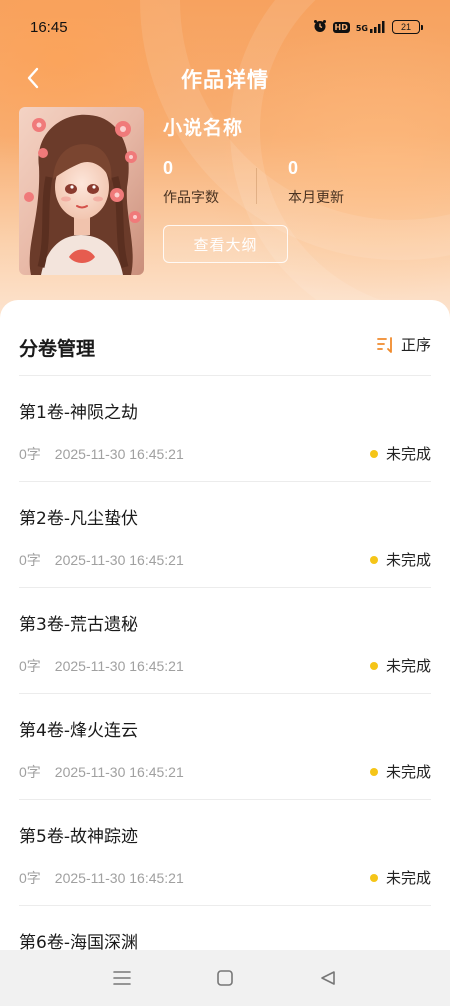 This screenshot has height=1006, width=450. Describe the element at coordinates (225, 244) in the screenshot. I see `view-outline-button: 查看大纲` at that location.